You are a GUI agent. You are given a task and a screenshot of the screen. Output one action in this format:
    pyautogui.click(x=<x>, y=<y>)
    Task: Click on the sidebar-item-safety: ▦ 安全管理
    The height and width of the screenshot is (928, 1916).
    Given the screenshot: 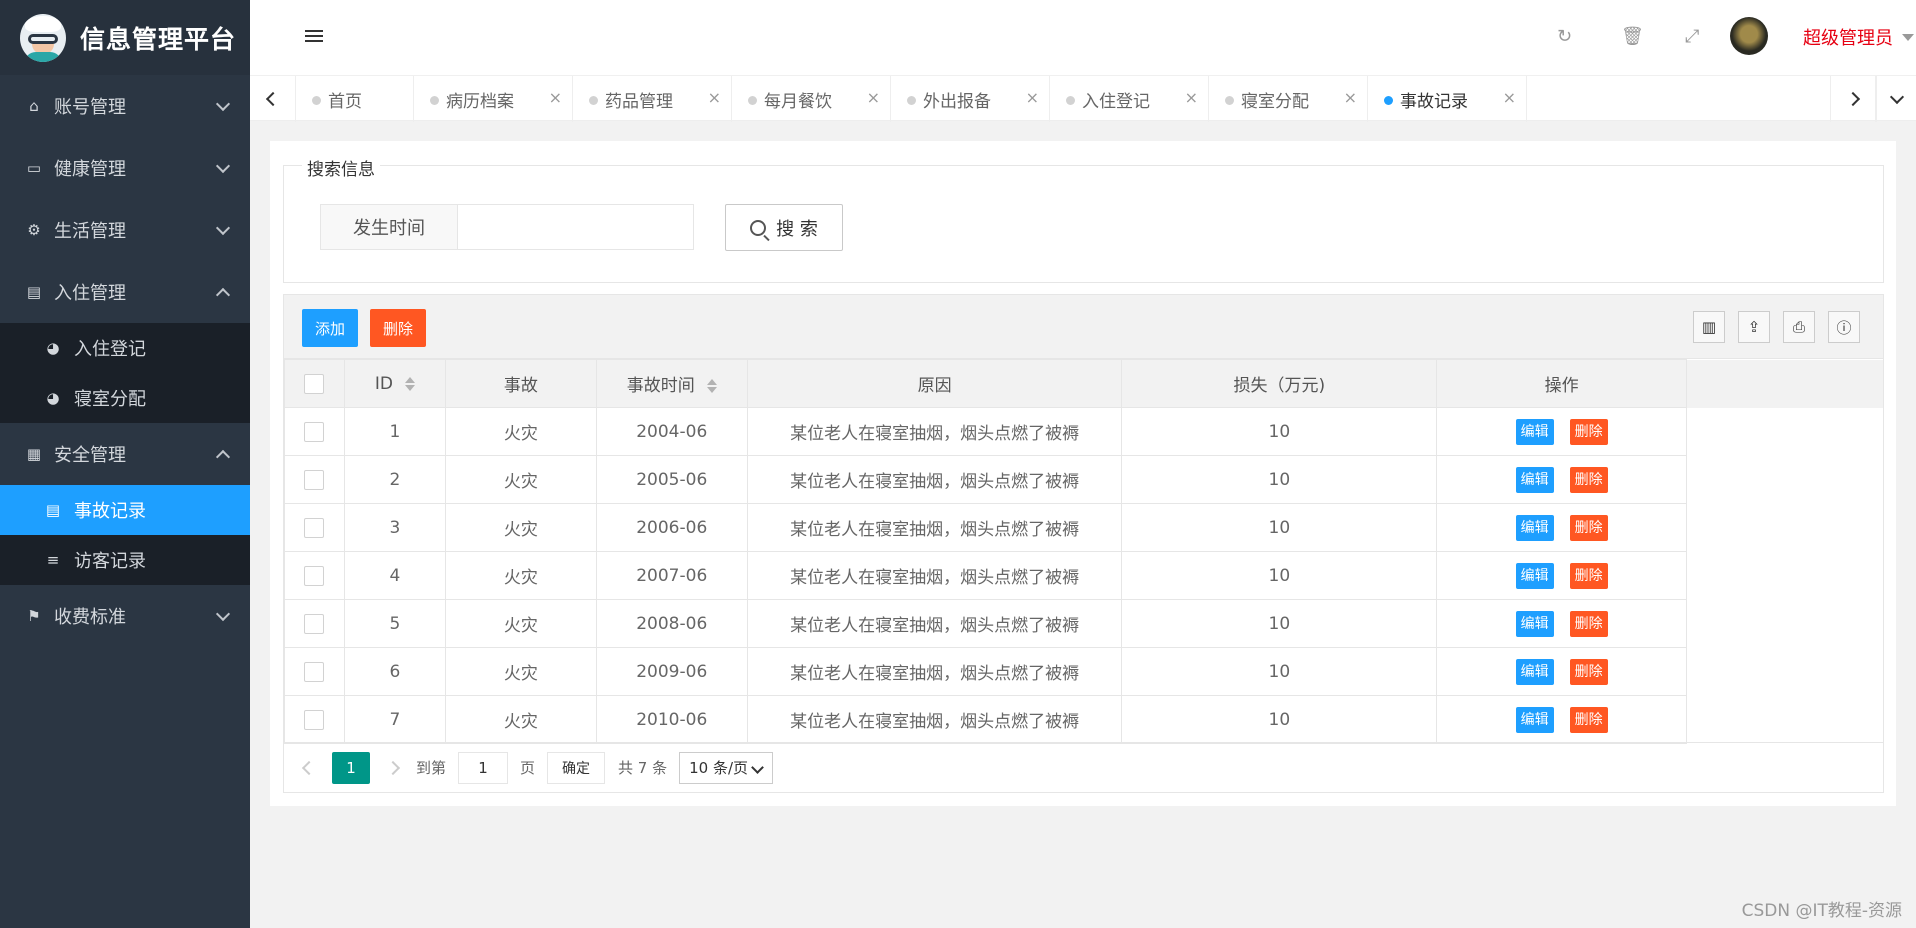 What is the action you would take?
    pyautogui.click(x=125, y=454)
    